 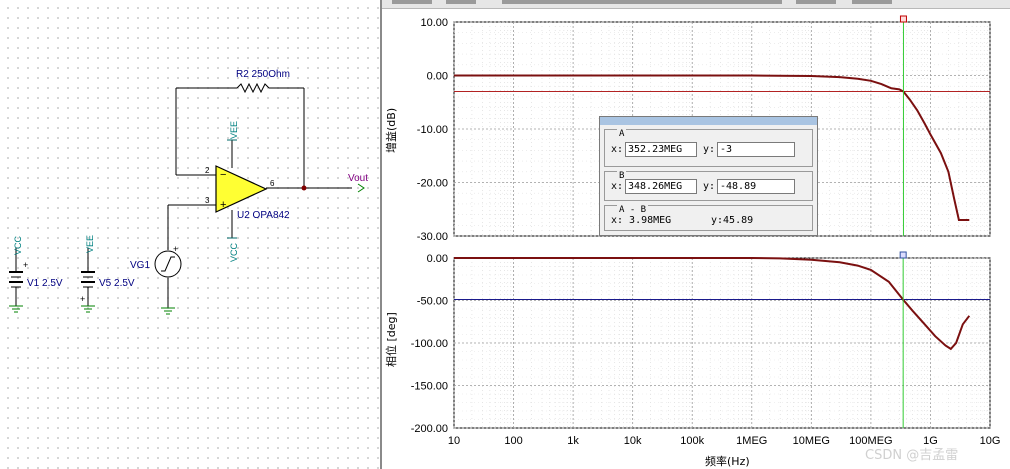 I want to click on x-axis-label: 频率(Hz), so click(x=727, y=461).